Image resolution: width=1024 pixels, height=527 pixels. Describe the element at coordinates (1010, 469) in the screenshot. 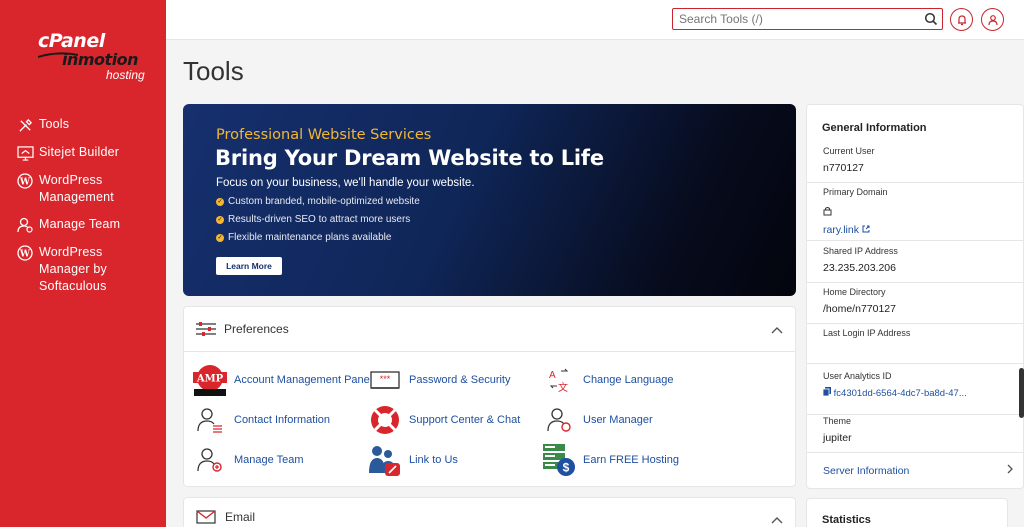

I see `chevron-right-icon` at that location.